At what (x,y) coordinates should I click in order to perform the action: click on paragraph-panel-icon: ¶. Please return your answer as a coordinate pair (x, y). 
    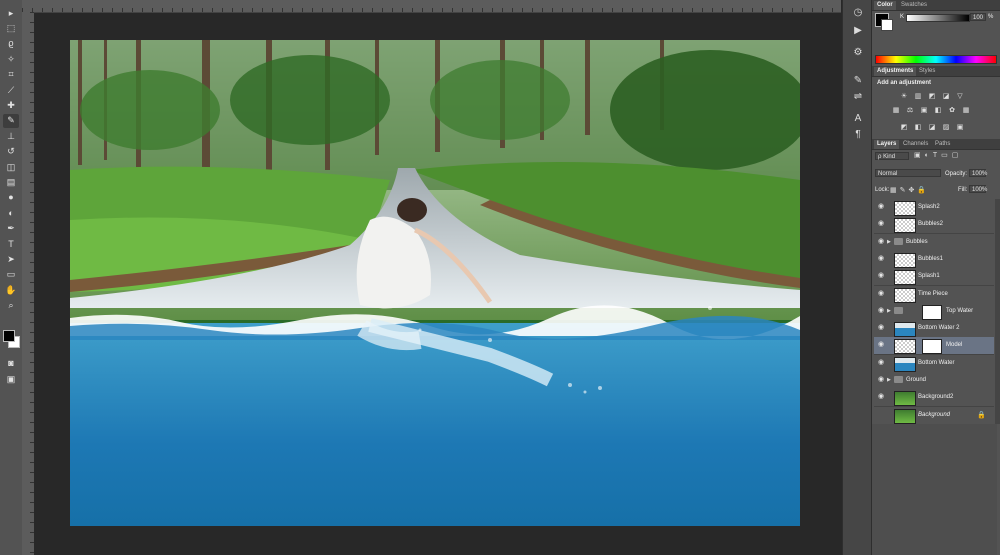
    Looking at the image, I should click on (858, 134).